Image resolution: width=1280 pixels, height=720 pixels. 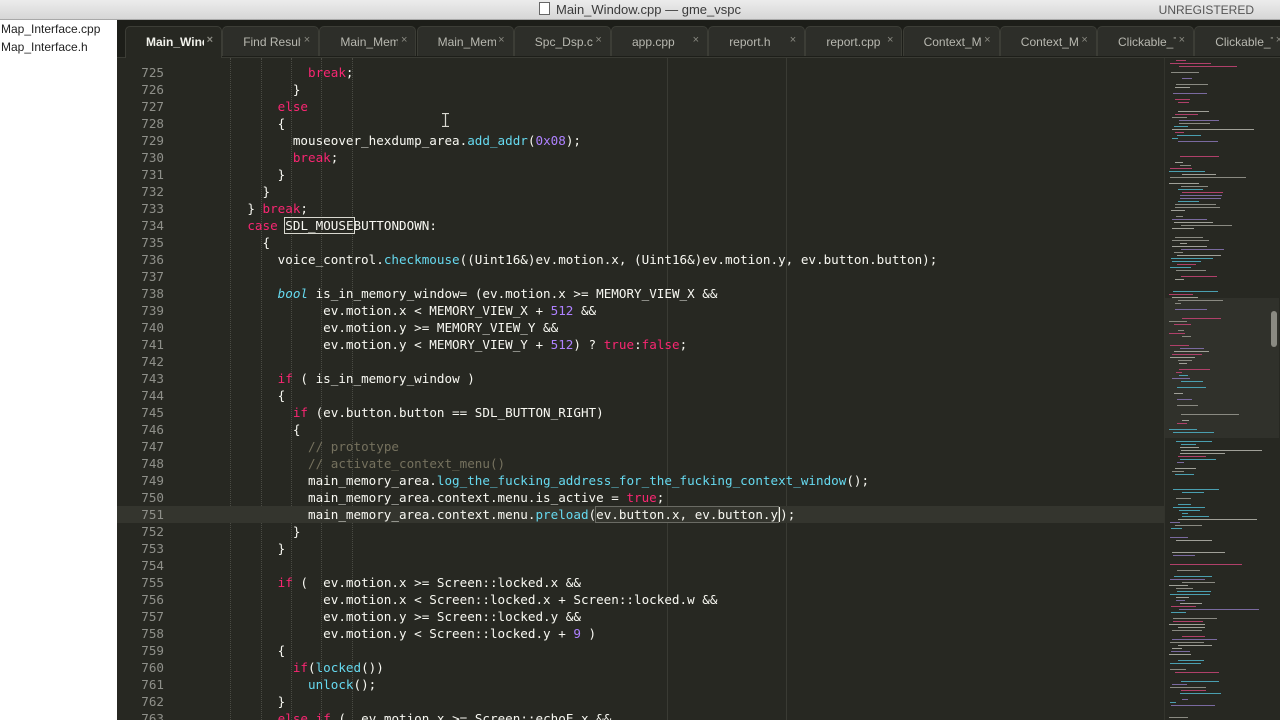 What do you see at coordinates (1274, 329) in the screenshot?
I see `scrollbar-thumb` at bounding box center [1274, 329].